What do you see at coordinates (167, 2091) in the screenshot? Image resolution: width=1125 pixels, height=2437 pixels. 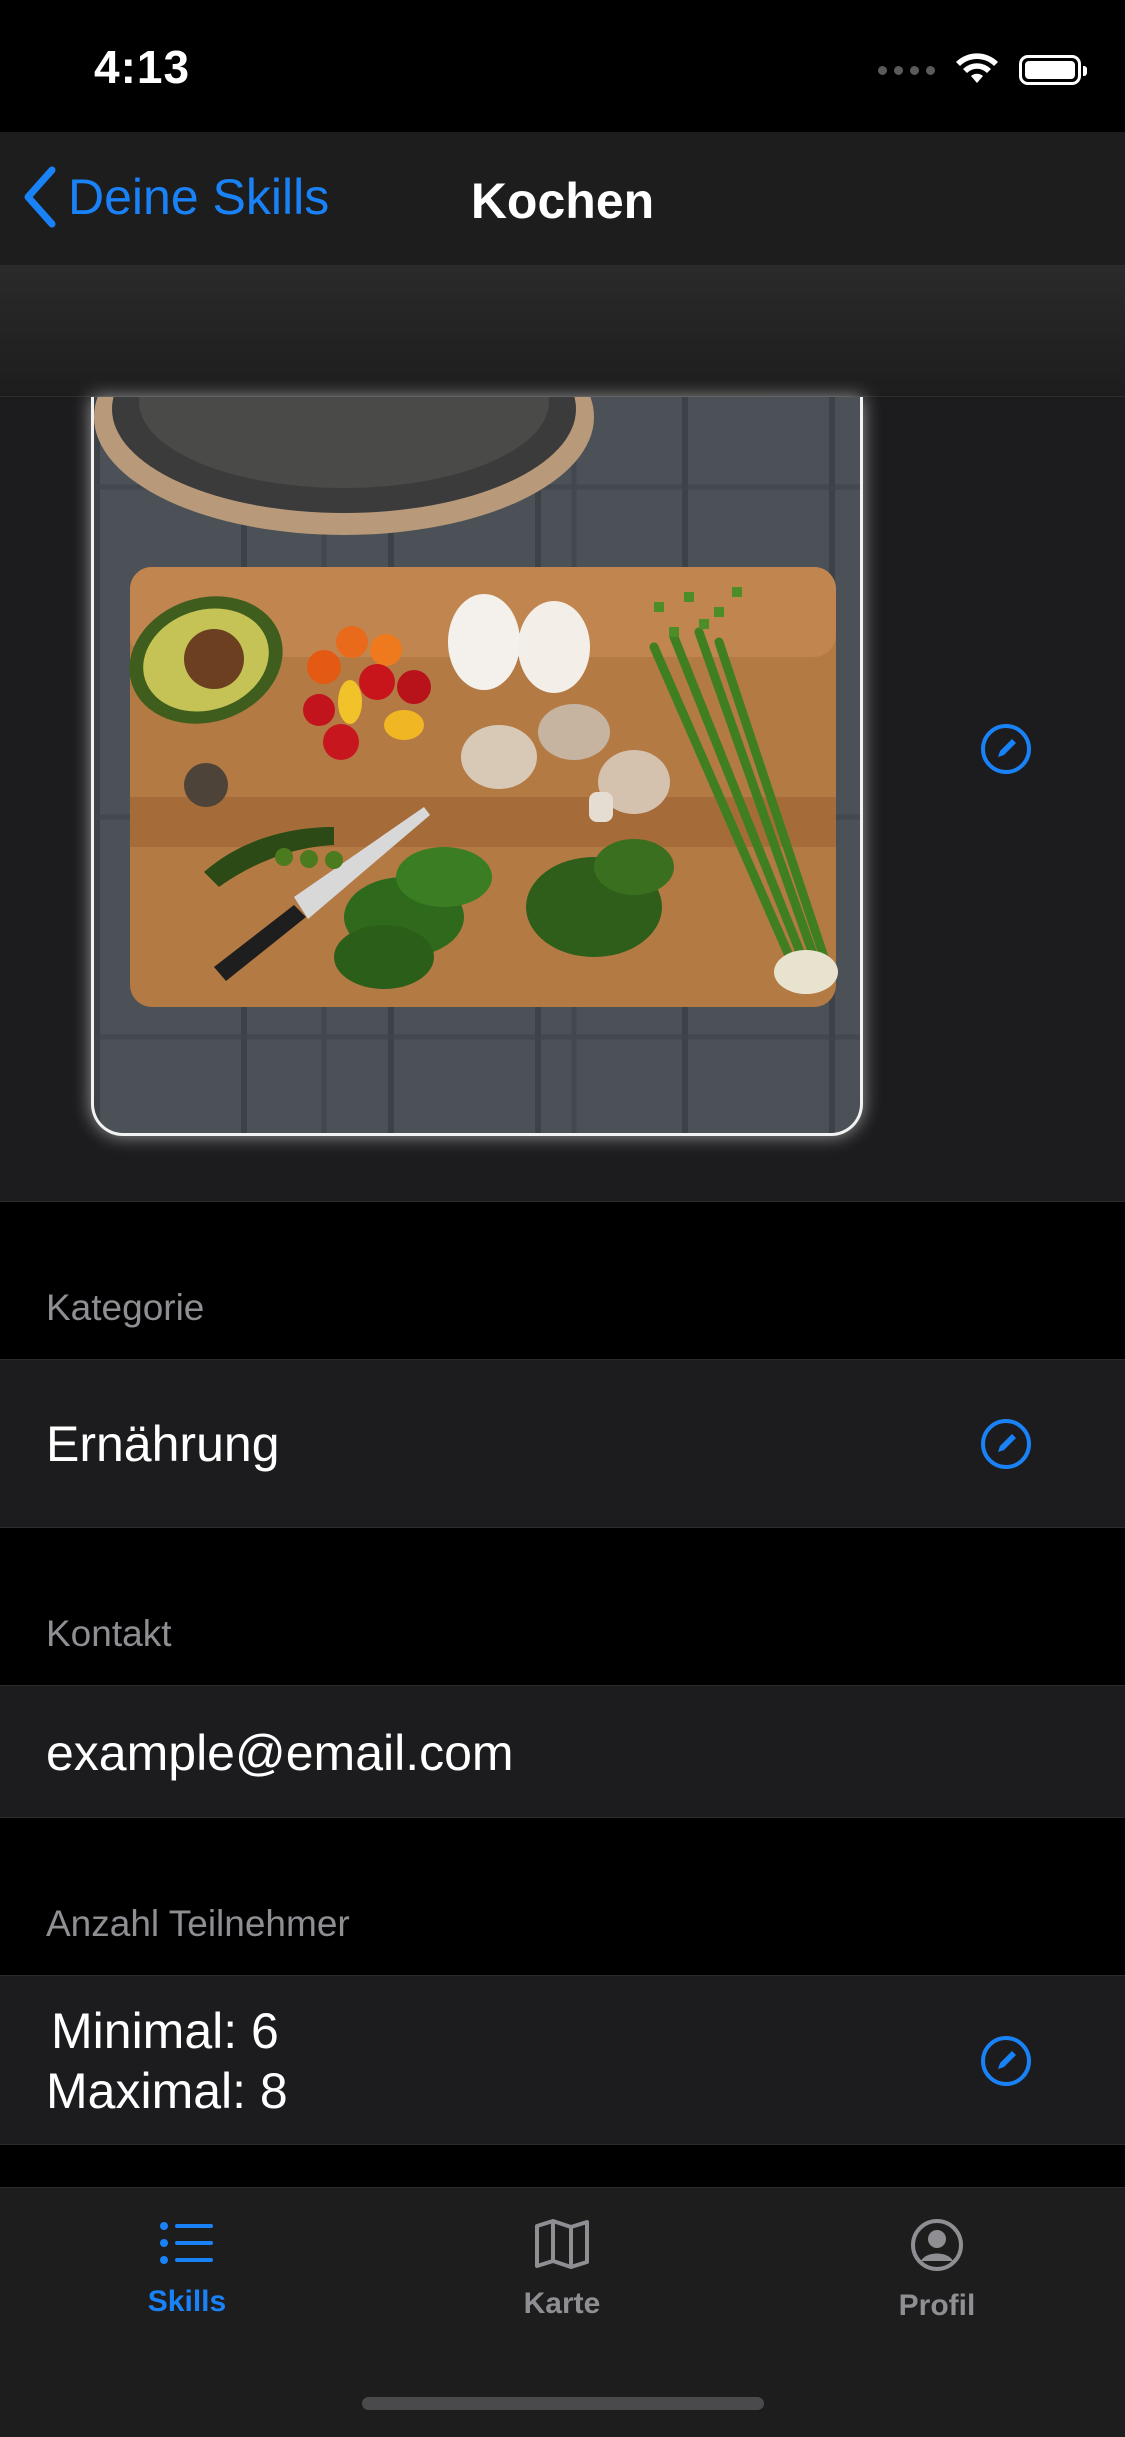 I see `teilnehmer-max: Maximal: 8` at bounding box center [167, 2091].